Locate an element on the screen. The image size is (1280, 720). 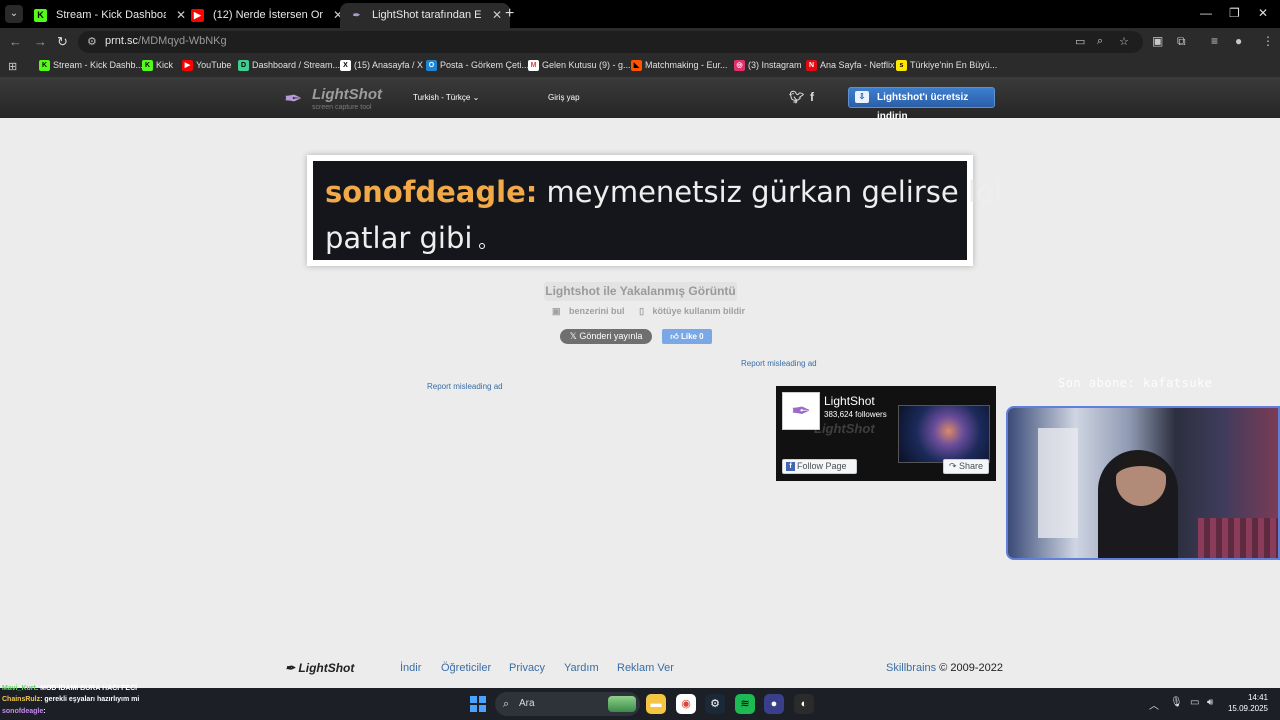
microphone-icon: 🎙︎ is located at coordinates (1176, 702).